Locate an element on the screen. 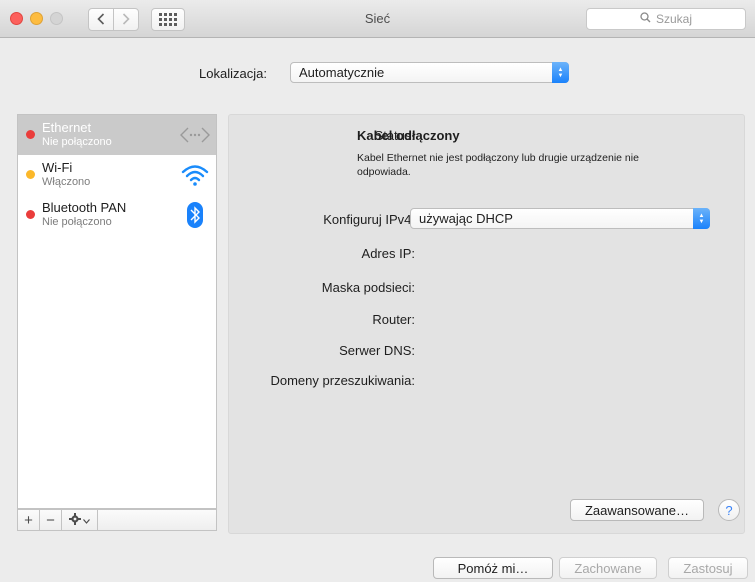 The width and height of the screenshot is (755, 582). help-button: ? is located at coordinates (729, 510).